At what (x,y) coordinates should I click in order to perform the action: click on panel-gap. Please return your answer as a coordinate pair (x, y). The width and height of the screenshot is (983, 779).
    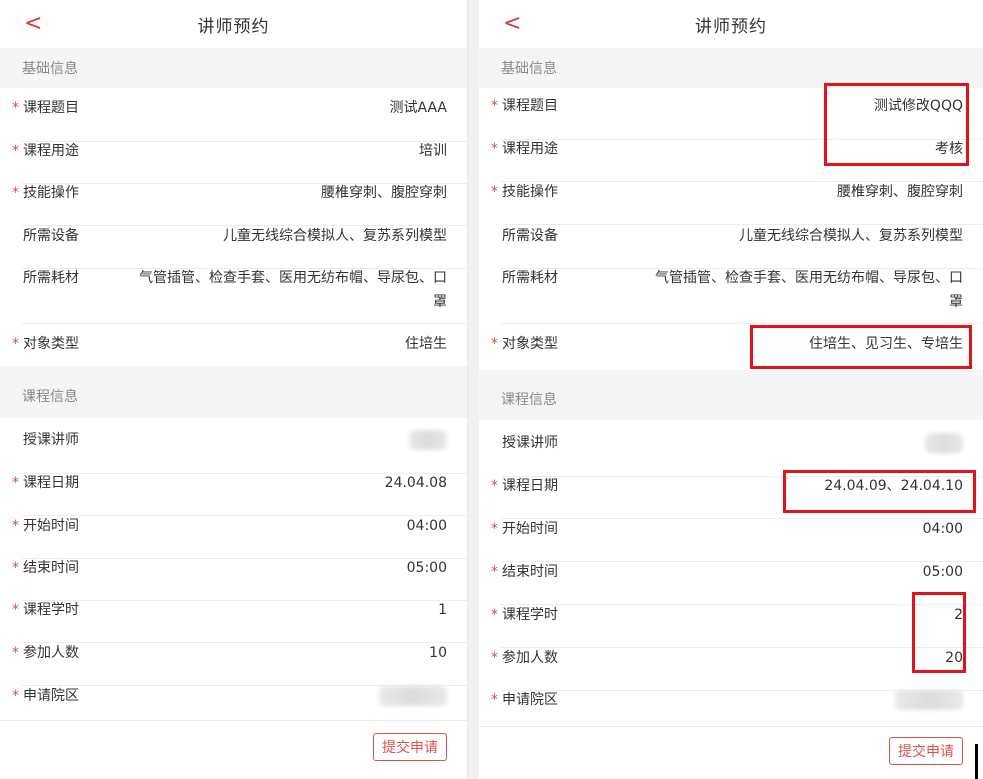
    Looking at the image, I should click on (473, 389).